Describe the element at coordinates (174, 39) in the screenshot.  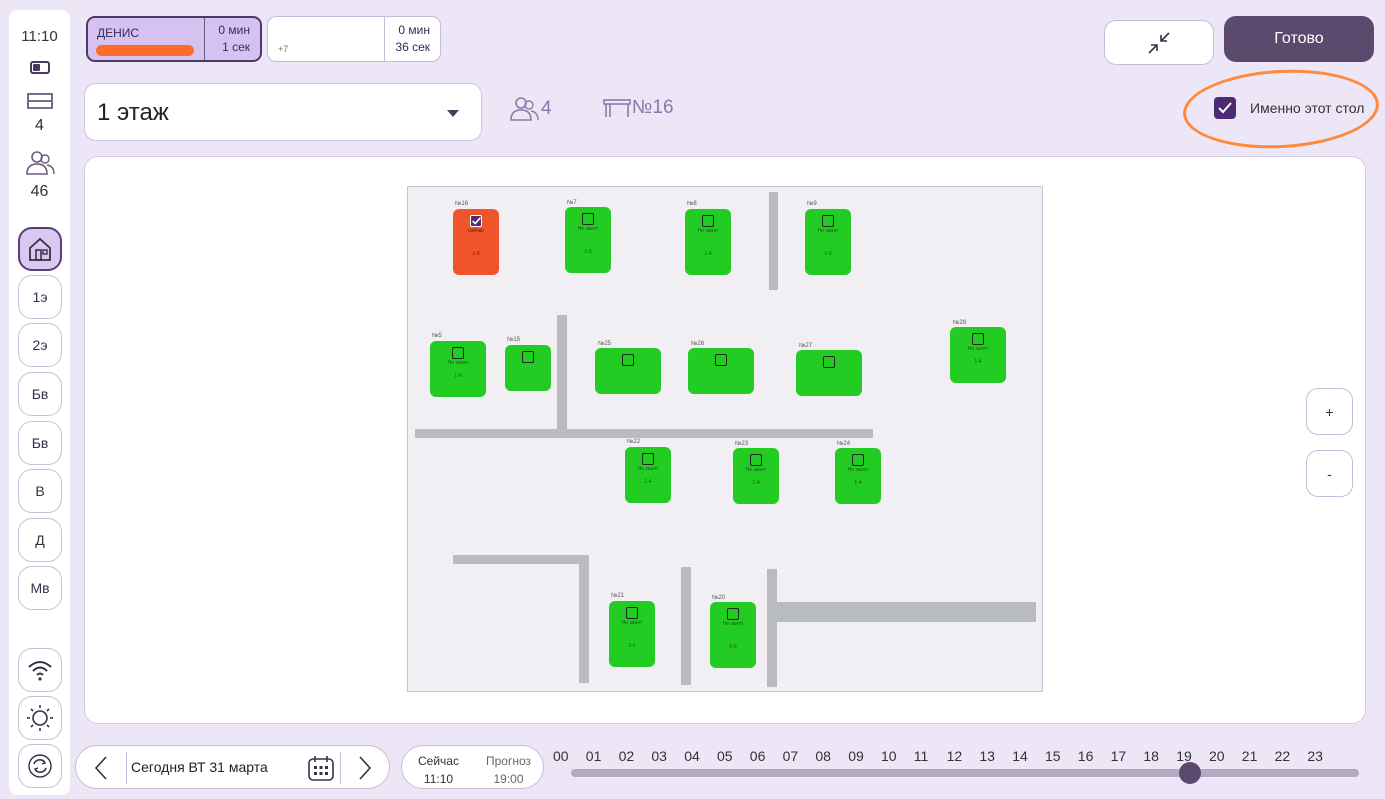
I see `user-timer-card: ДЕНИС 0 мин 1 сек` at that location.